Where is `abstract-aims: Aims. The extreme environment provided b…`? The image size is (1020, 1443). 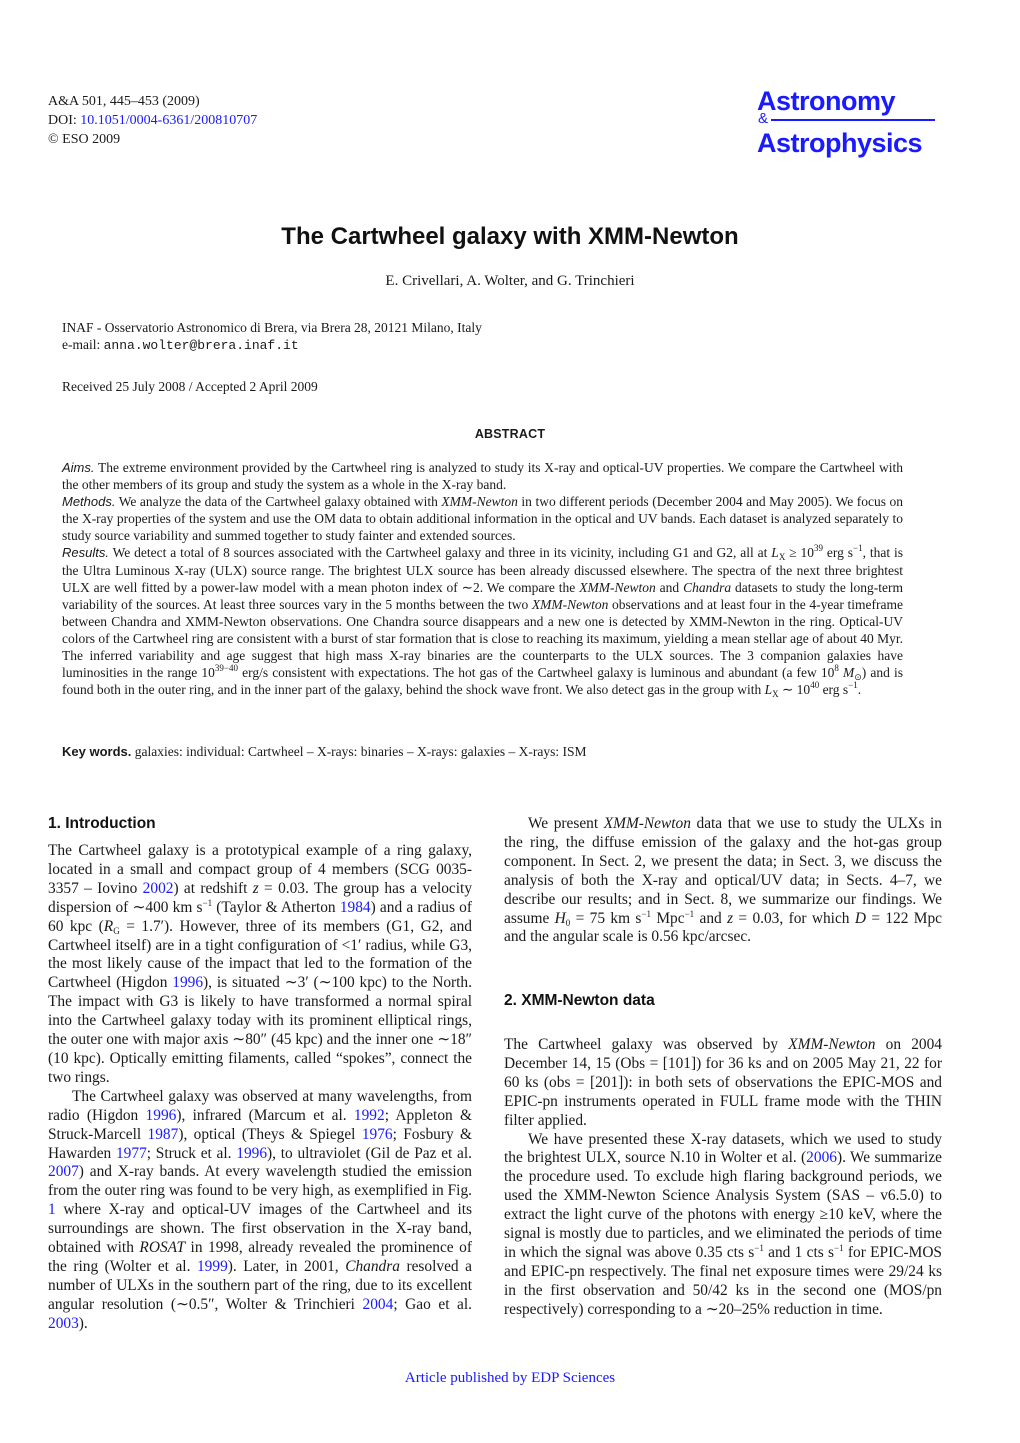 abstract-aims: Aims. The extreme environment provided b… is located at coordinates (482, 476).